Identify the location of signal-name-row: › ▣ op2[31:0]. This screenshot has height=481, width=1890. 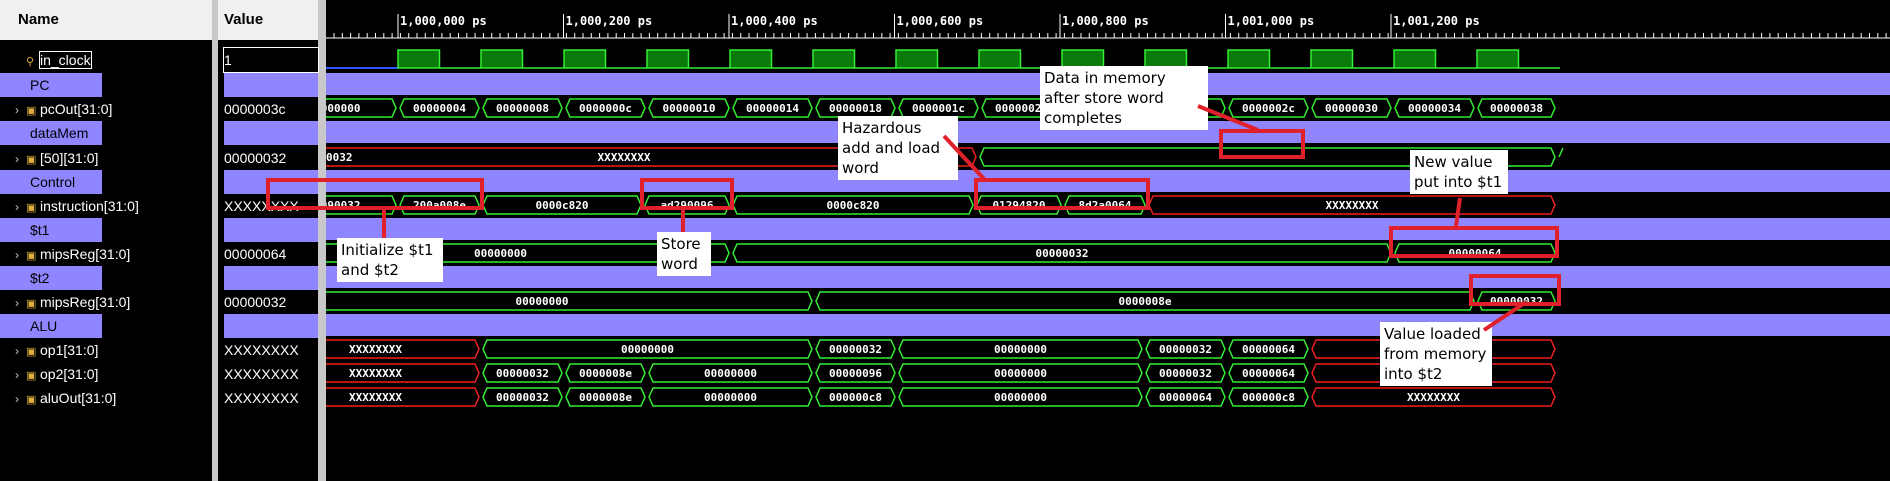
(49, 374).